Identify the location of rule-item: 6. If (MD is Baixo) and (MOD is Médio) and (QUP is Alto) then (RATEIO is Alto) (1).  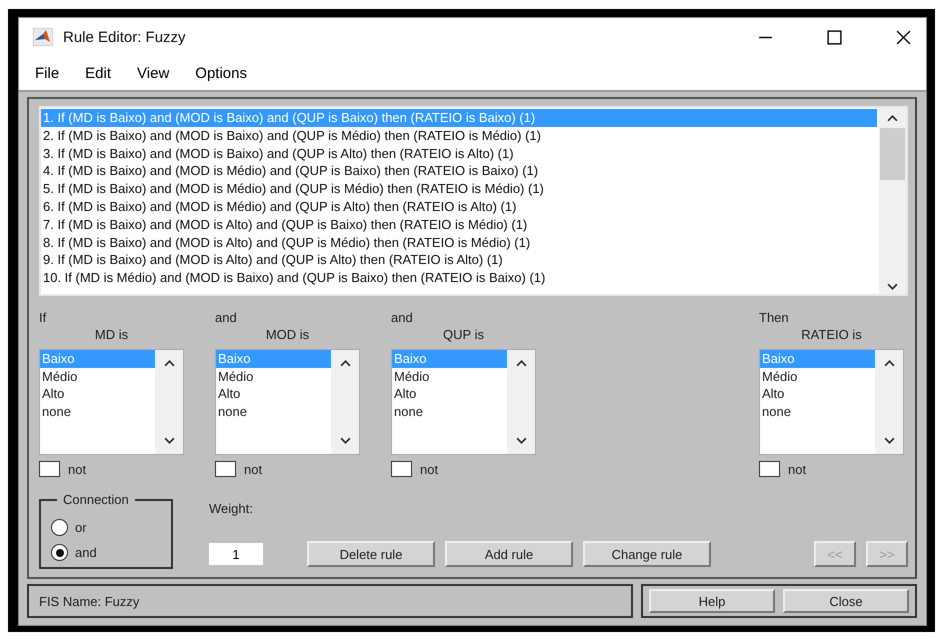
(459, 207).